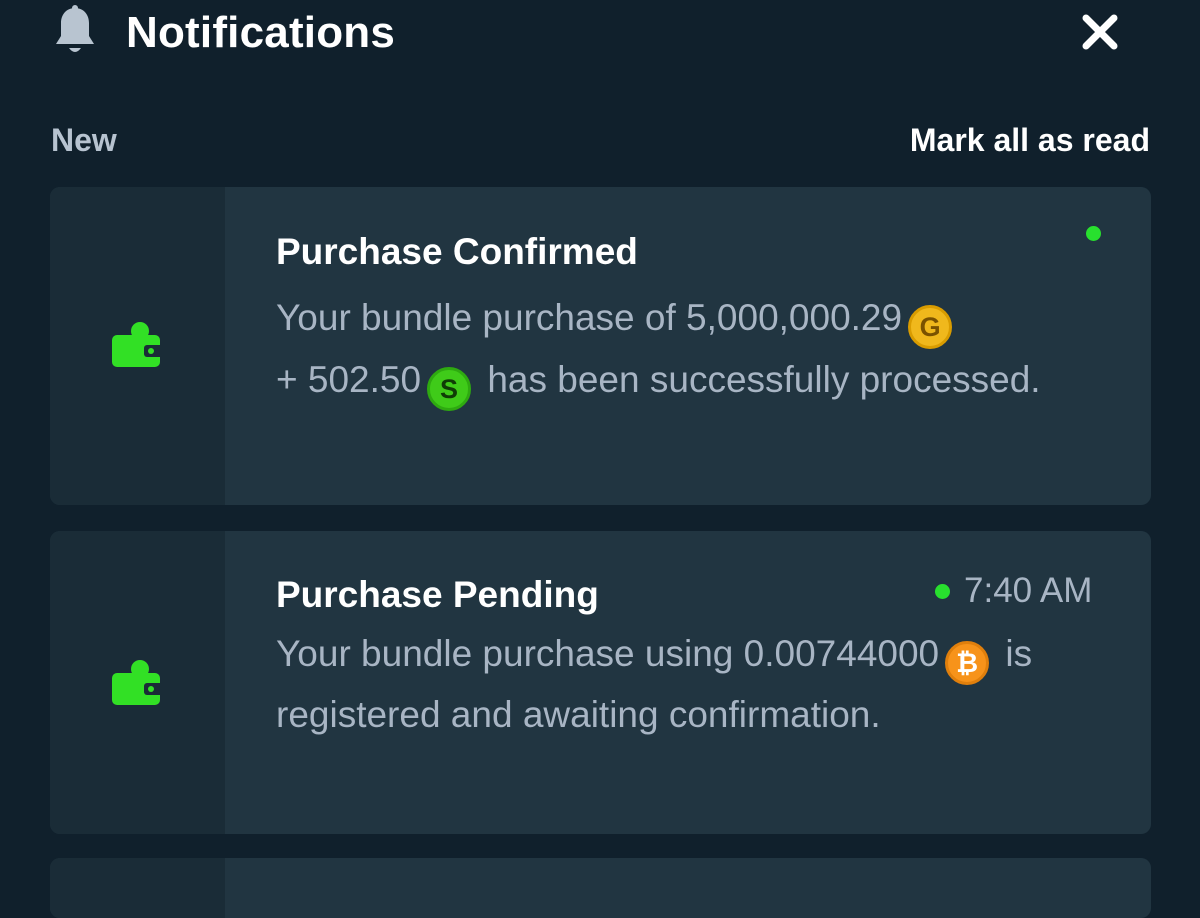 The width and height of the screenshot is (1200, 918). What do you see at coordinates (1028, 590) in the screenshot?
I see `notification-time: 7:40 AM` at bounding box center [1028, 590].